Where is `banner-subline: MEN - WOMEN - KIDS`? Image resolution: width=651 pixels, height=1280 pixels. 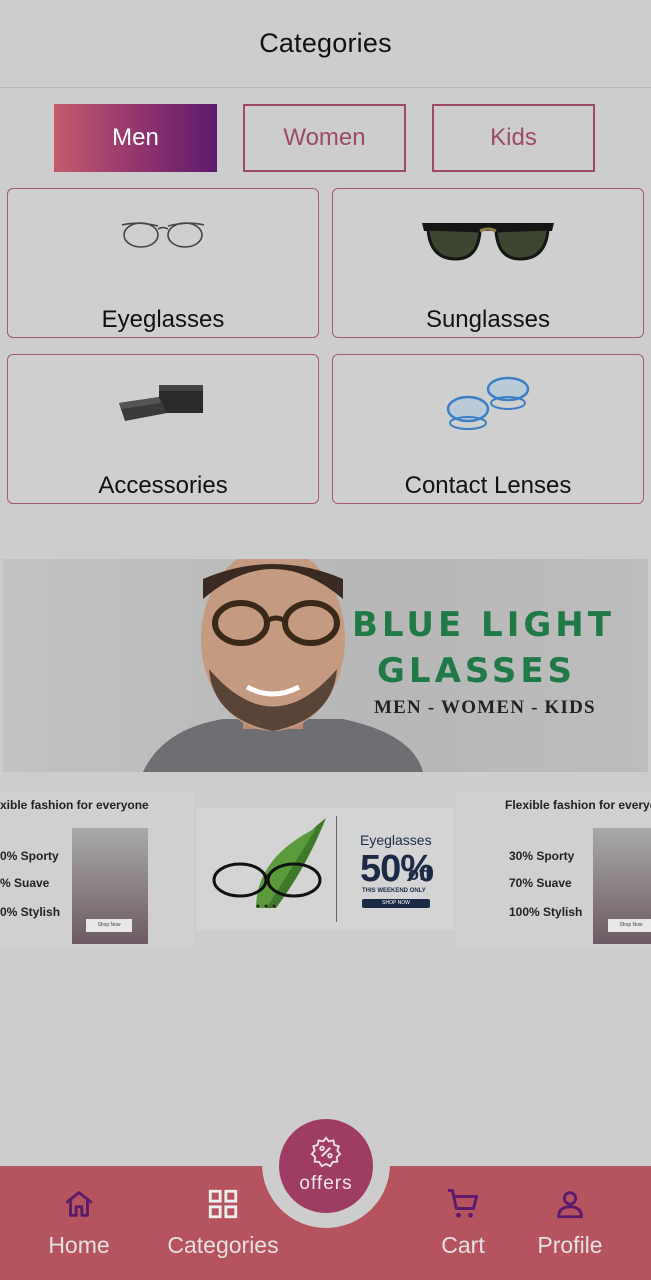
banner-subline: MEN - WOMEN - KIDS is located at coordinates (485, 707).